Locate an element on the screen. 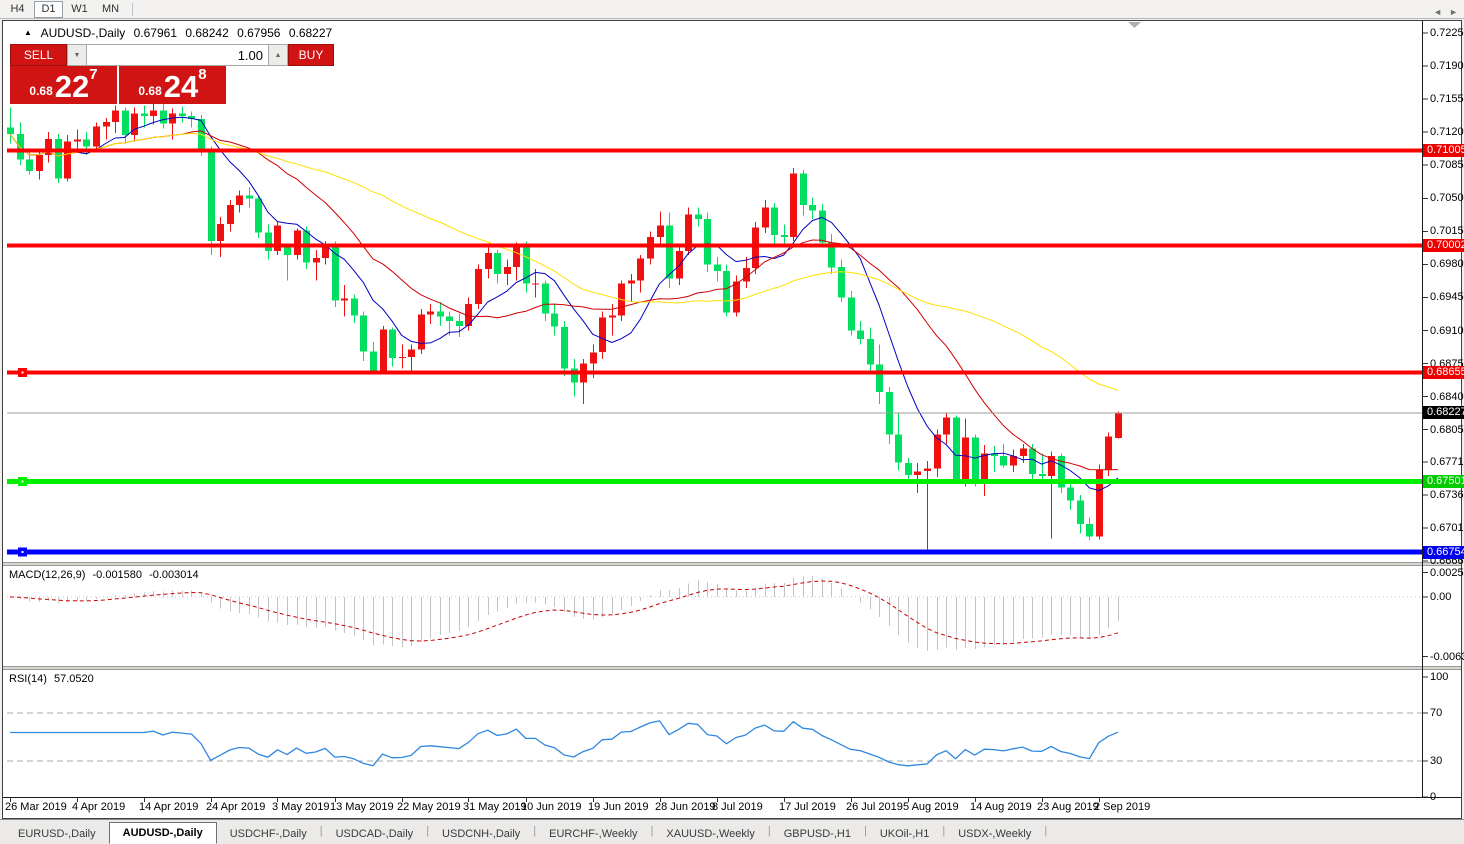 The image size is (1464, 844). tab-usdcnh-daily: USDCNH-,Daily is located at coordinates (481, 834).